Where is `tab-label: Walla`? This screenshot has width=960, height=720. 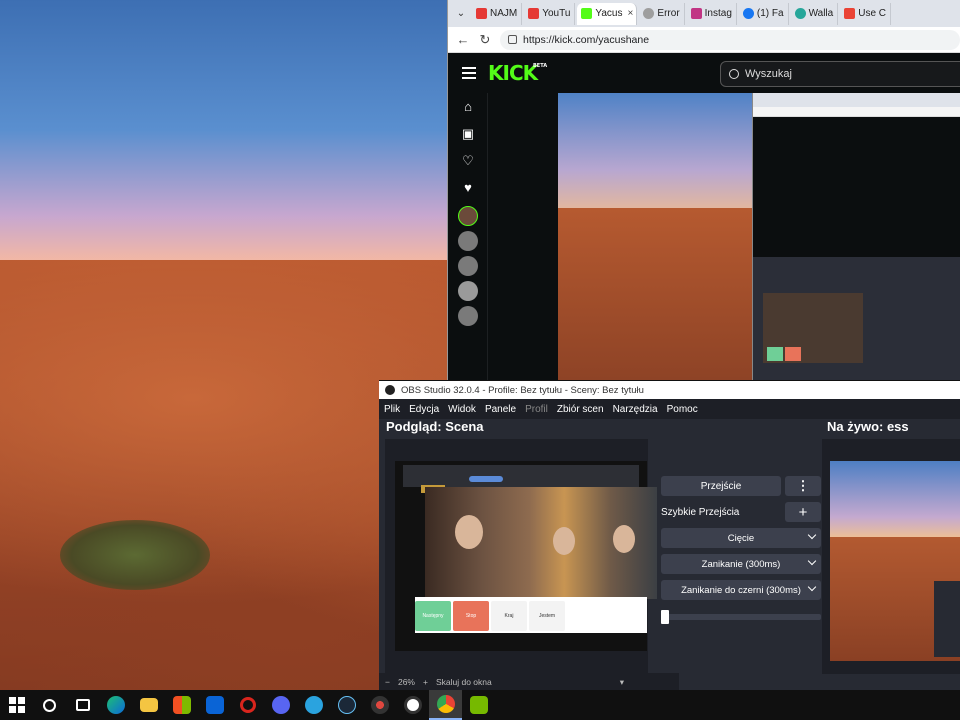
tab-label: Walla is located at coordinates (821, 13).